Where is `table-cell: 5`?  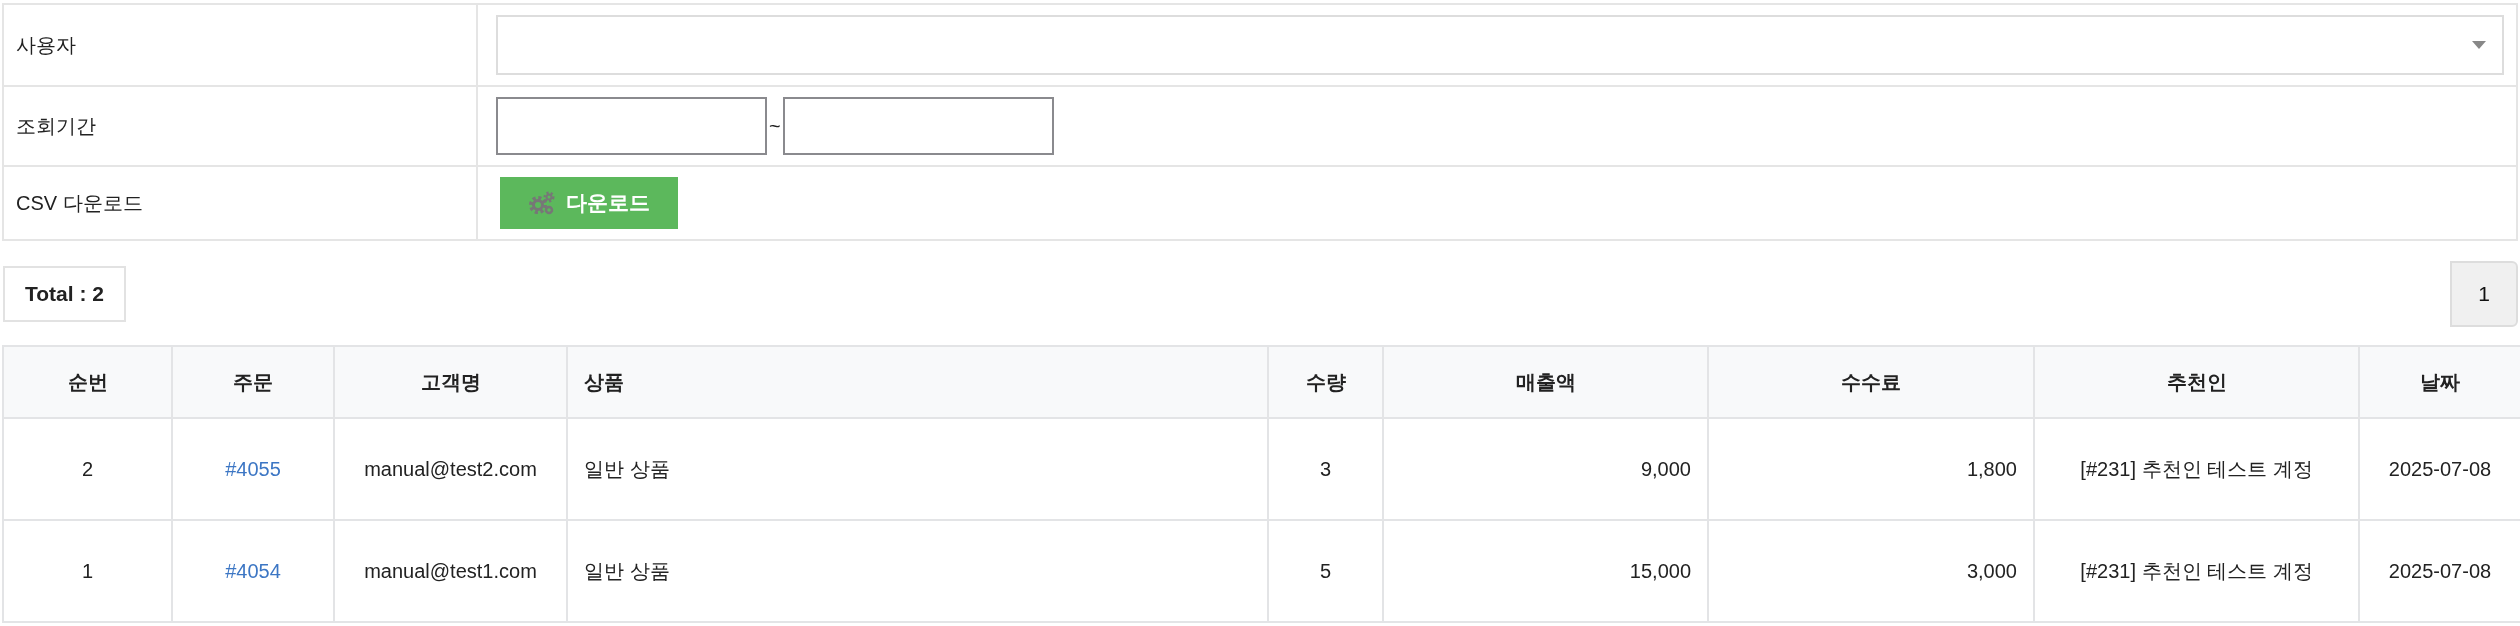
table-cell: 5 is located at coordinates (1325, 570).